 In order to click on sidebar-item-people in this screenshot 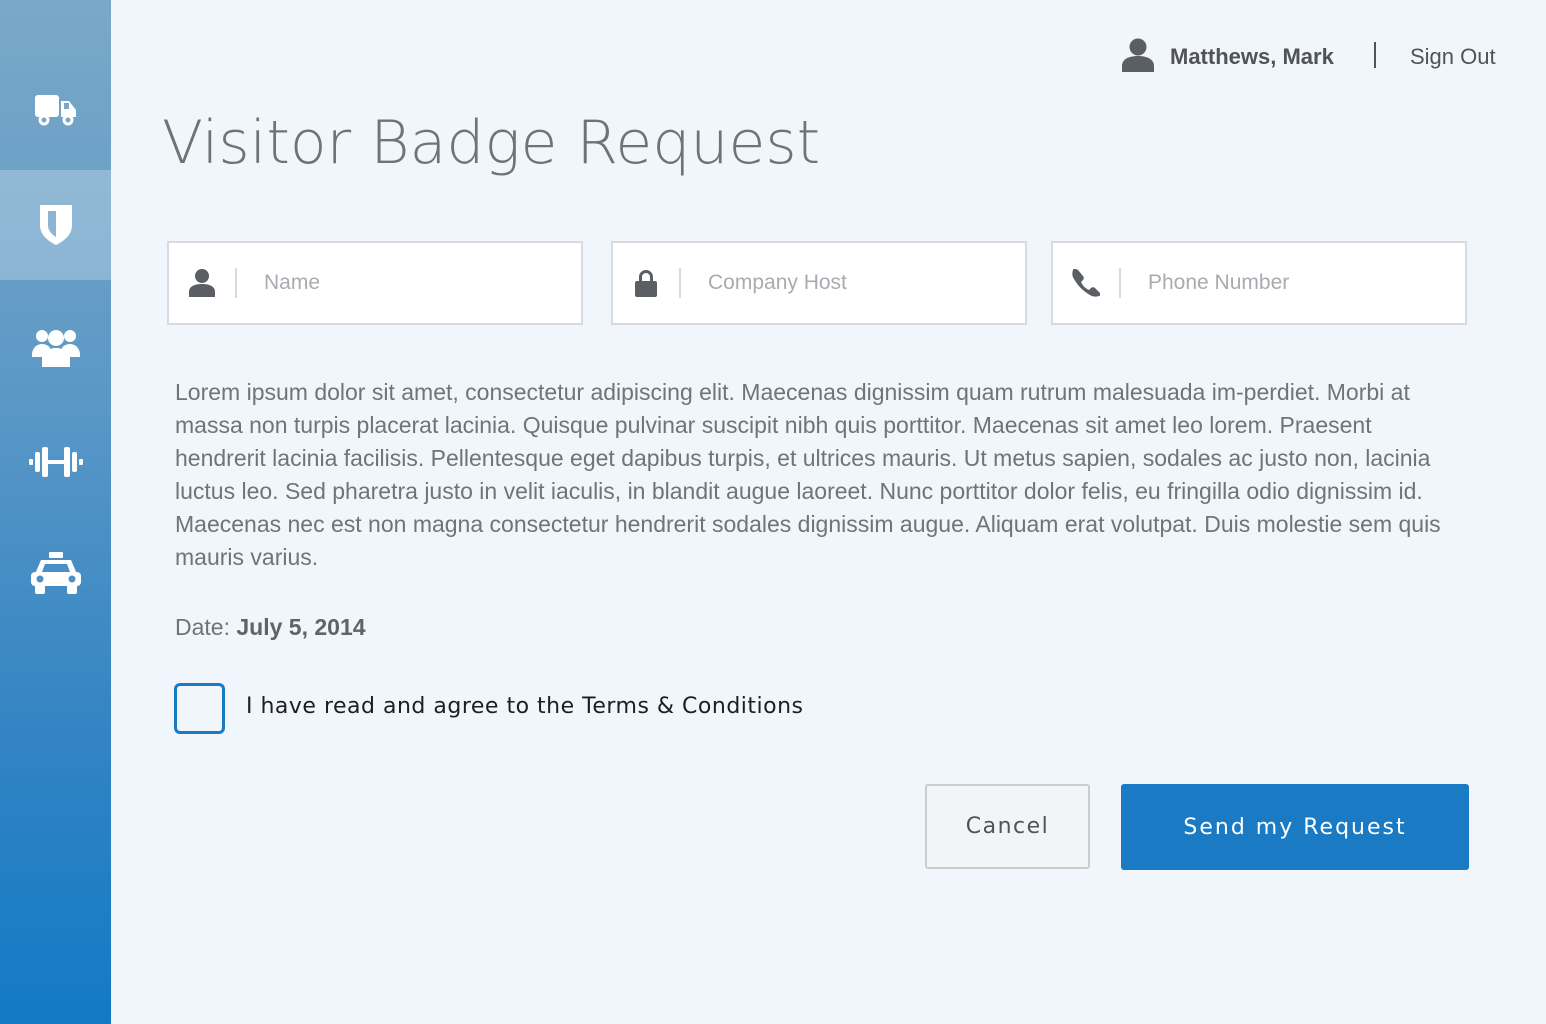, I will do `click(55, 347)`.